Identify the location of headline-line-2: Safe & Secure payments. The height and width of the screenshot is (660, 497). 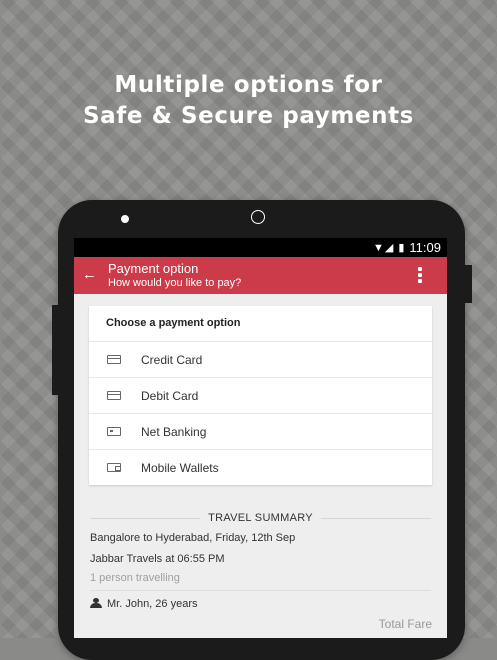
(248, 116).